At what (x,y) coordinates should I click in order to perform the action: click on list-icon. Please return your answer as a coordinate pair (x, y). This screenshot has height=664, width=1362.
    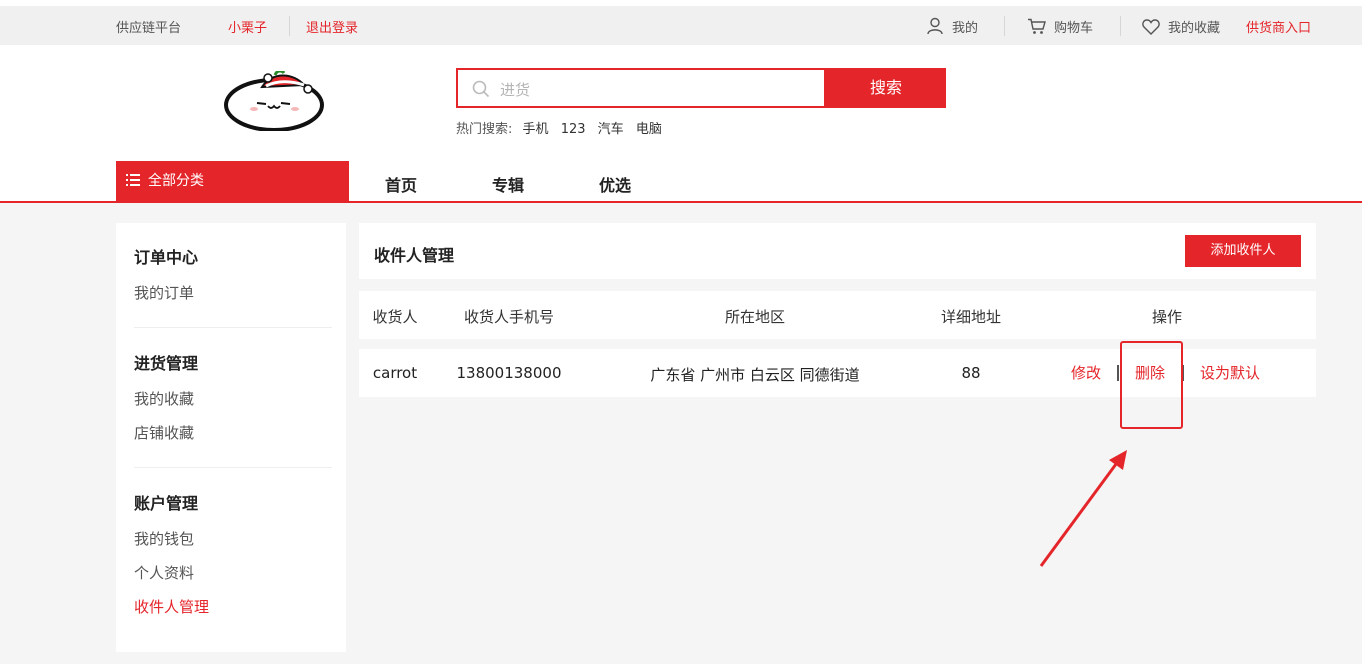
    Looking at the image, I should click on (133, 180).